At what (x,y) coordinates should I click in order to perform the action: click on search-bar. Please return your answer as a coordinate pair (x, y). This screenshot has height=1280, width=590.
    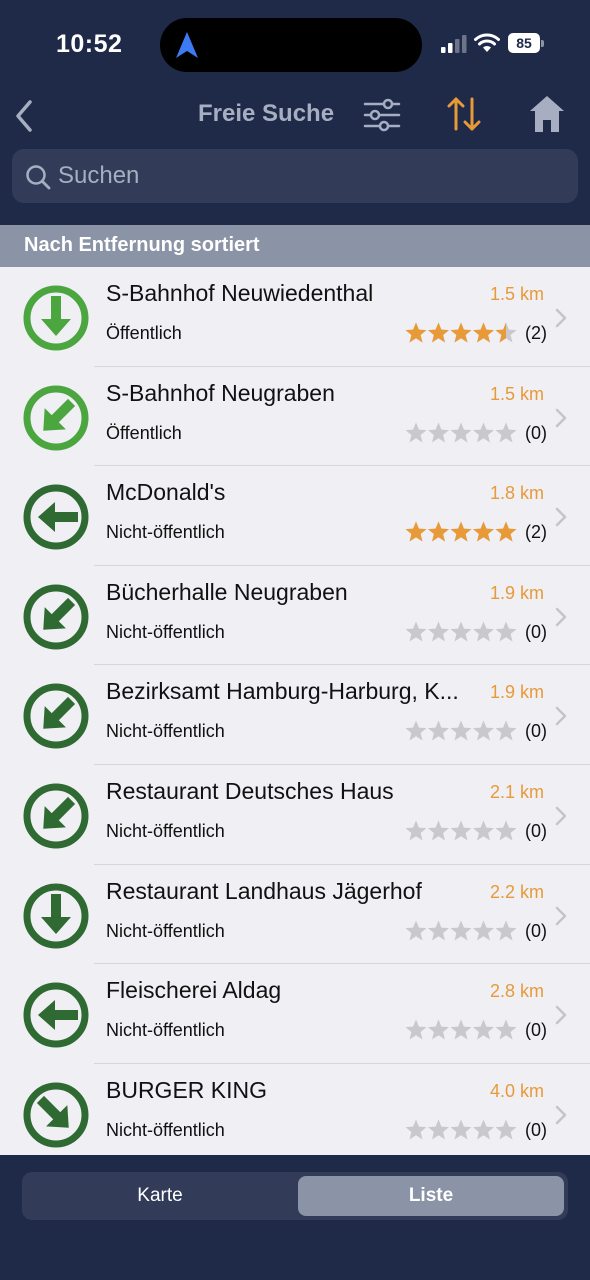
    Looking at the image, I should click on (295, 176).